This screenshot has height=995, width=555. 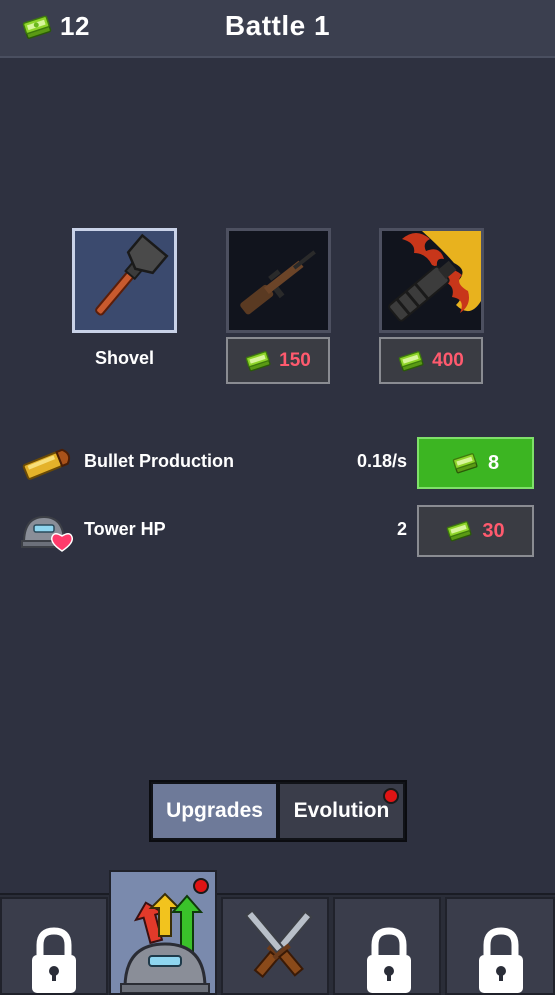 I want to click on weapon-slot-flamethrower, so click(x=431, y=280).